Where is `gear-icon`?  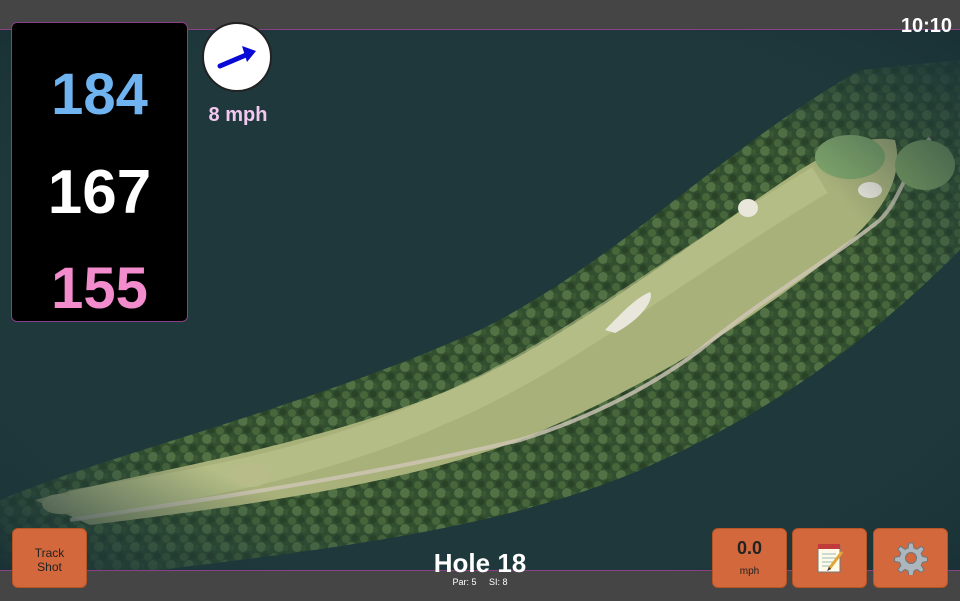 gear-icon is located at coordinates (910, 558).